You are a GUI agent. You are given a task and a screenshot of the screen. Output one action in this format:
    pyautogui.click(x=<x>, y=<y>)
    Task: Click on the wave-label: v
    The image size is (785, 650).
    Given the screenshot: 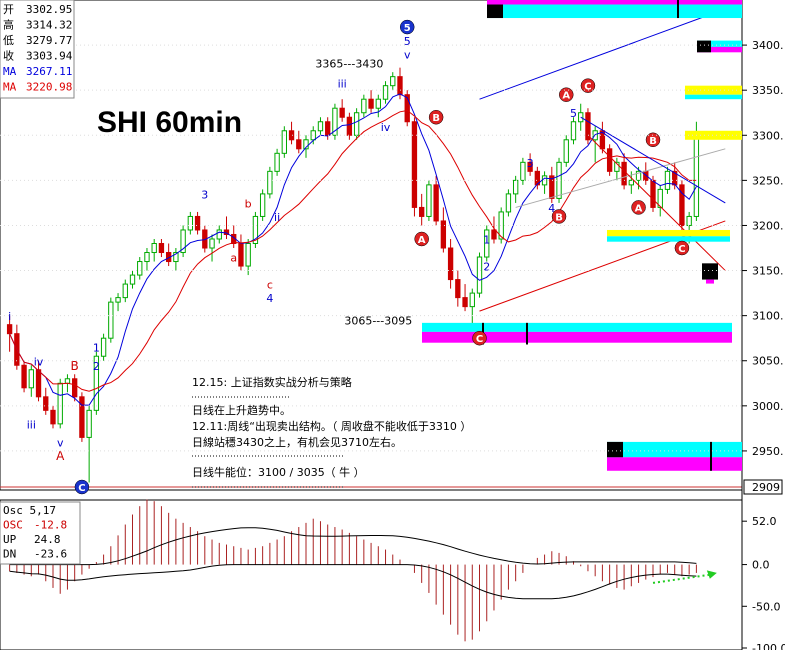 What is the action you would take?
    pyautogui.click(x=60, y=442)
    